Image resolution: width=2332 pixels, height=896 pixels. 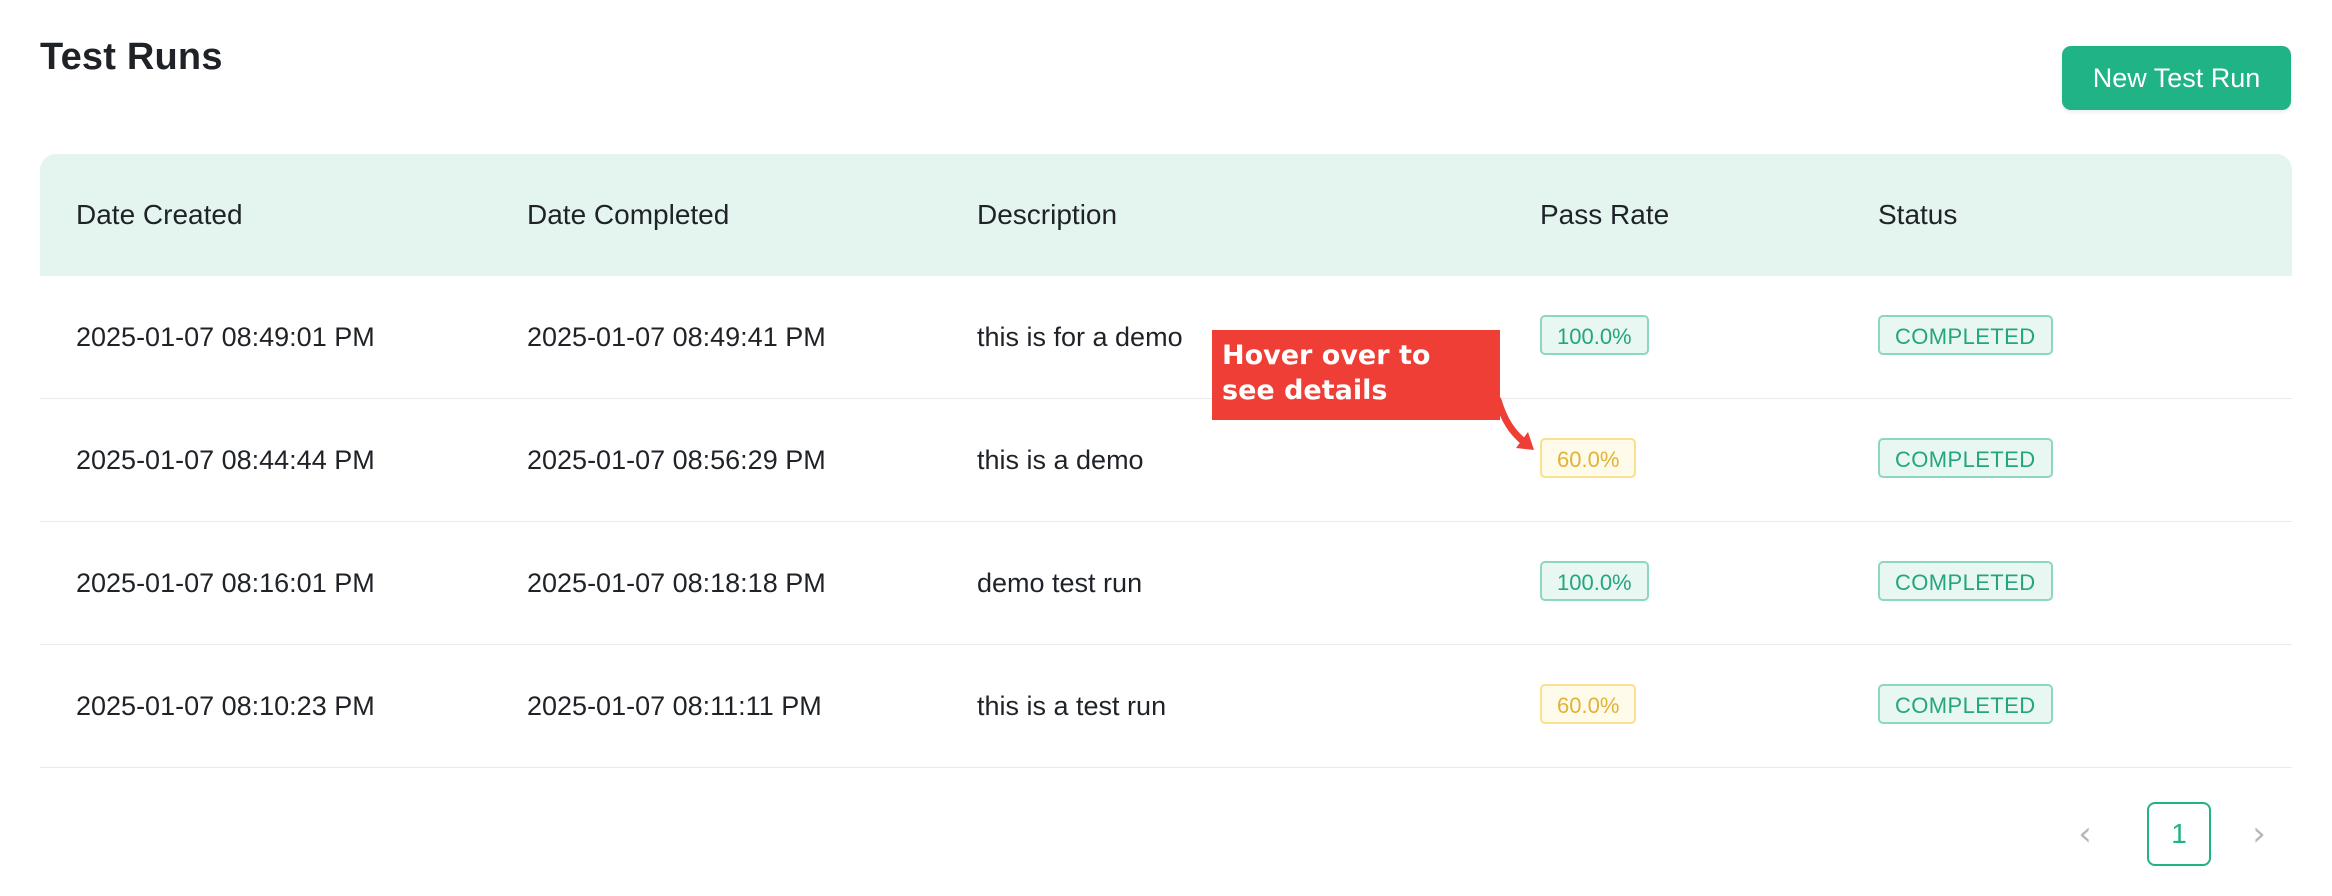 What do you see at coordinates (628, 214) in the screenshot?
I see `header-date-completed: Date Completed` at bounding box center [628, 214].